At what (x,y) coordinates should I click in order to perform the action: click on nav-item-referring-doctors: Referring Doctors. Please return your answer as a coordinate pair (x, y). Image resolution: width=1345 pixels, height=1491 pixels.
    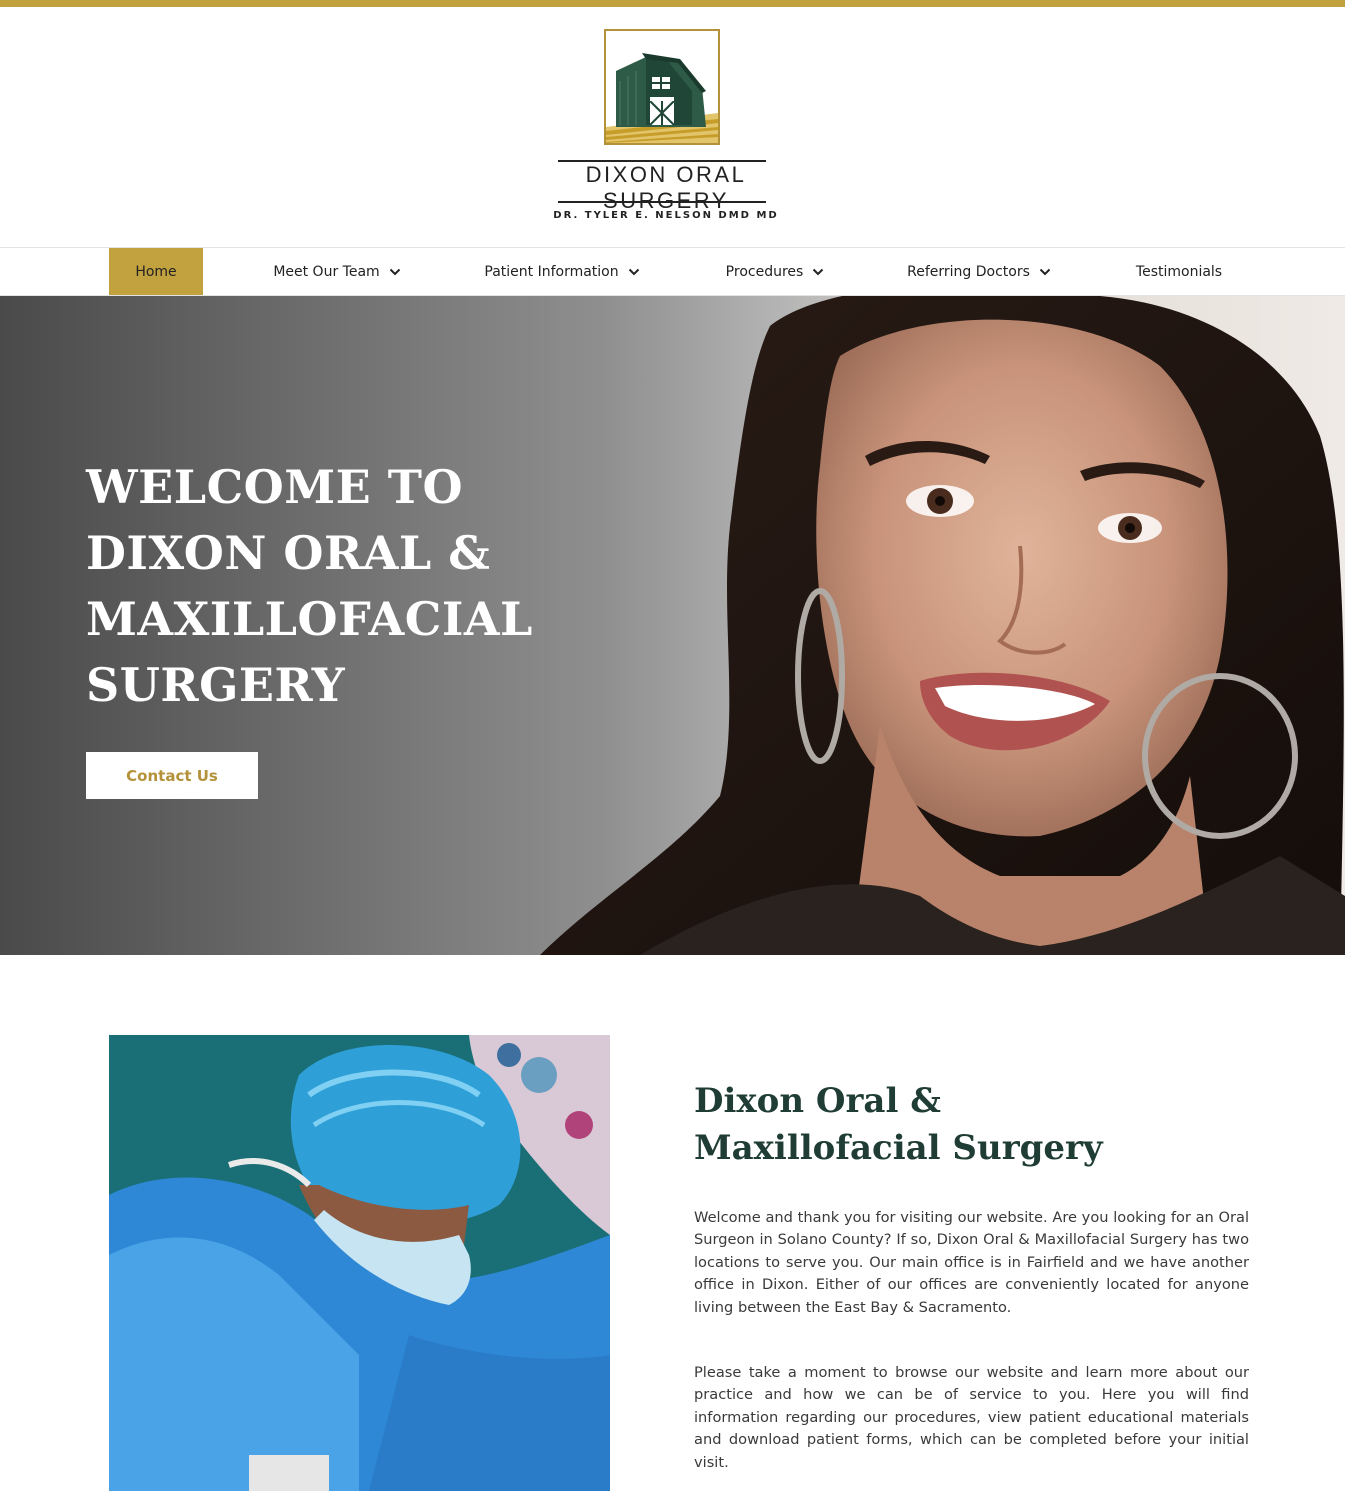
    Looking at the image, I should click on (979, 271).